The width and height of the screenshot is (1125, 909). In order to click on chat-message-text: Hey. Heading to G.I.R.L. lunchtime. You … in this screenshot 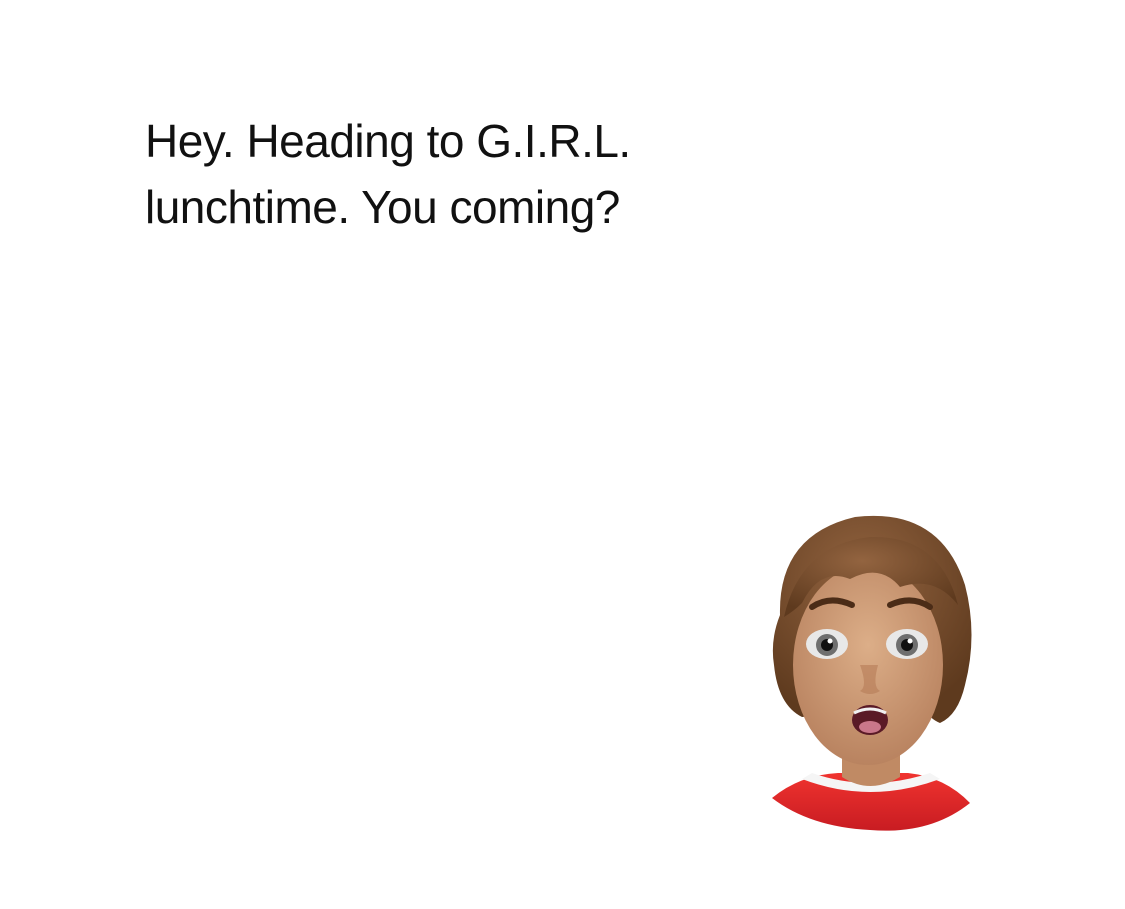, I will do `click(455, 174)`.